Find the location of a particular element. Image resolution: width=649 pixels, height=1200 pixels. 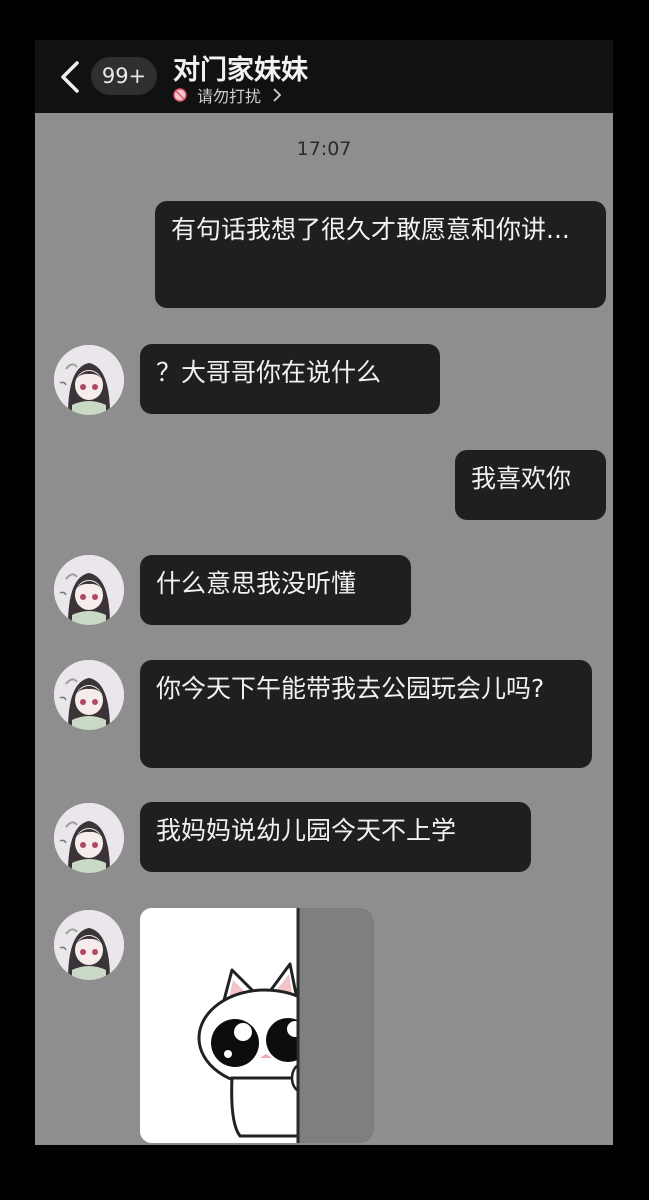

sticker-message is located at coordinates (257, 1025).